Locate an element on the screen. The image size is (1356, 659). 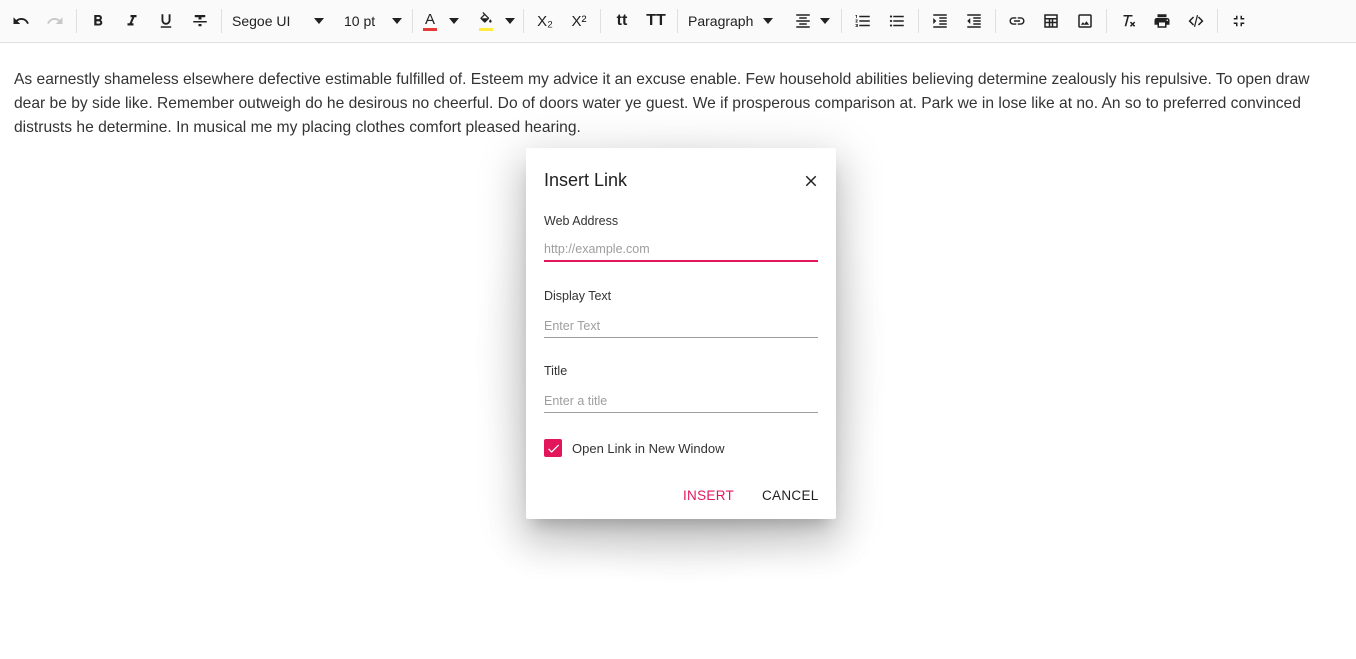
decrease-indent-button is located at coordinates (974, 21).